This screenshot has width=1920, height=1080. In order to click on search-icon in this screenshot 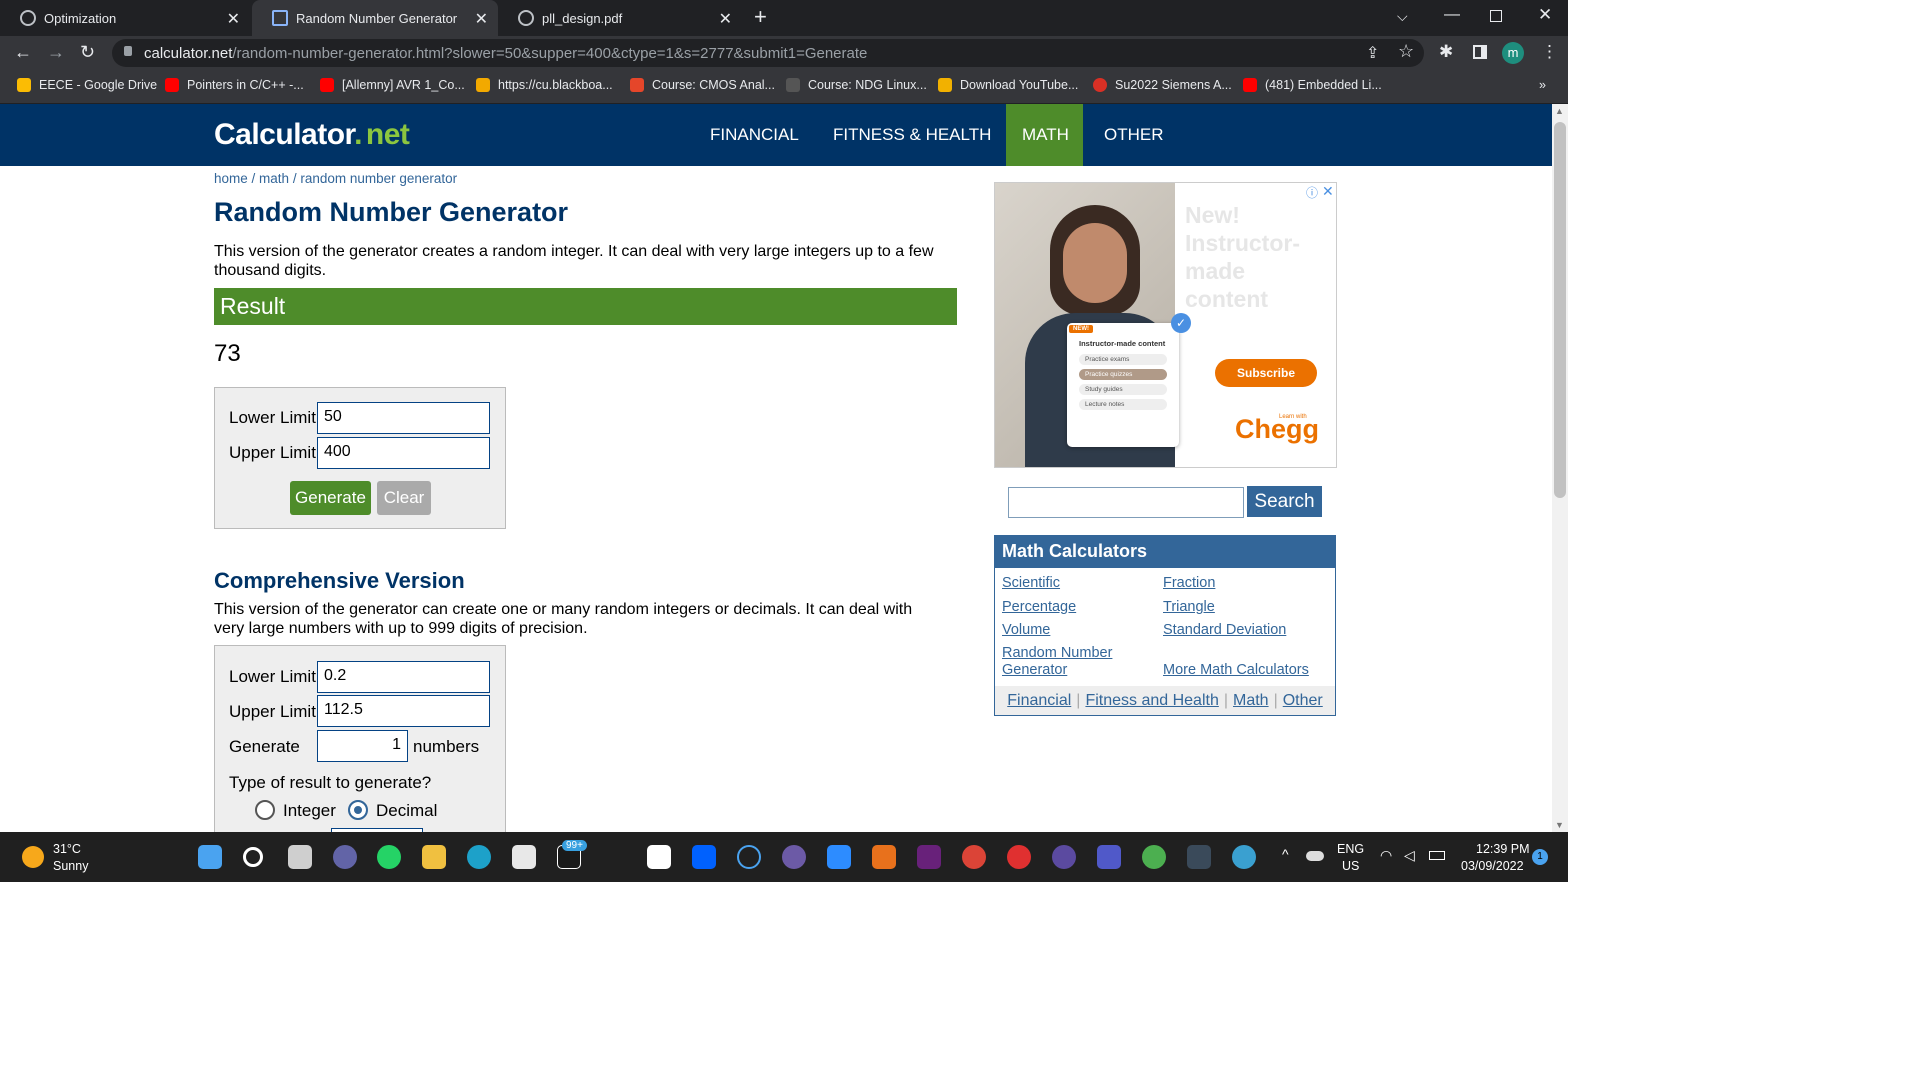, I will do `click(253, 857)`.